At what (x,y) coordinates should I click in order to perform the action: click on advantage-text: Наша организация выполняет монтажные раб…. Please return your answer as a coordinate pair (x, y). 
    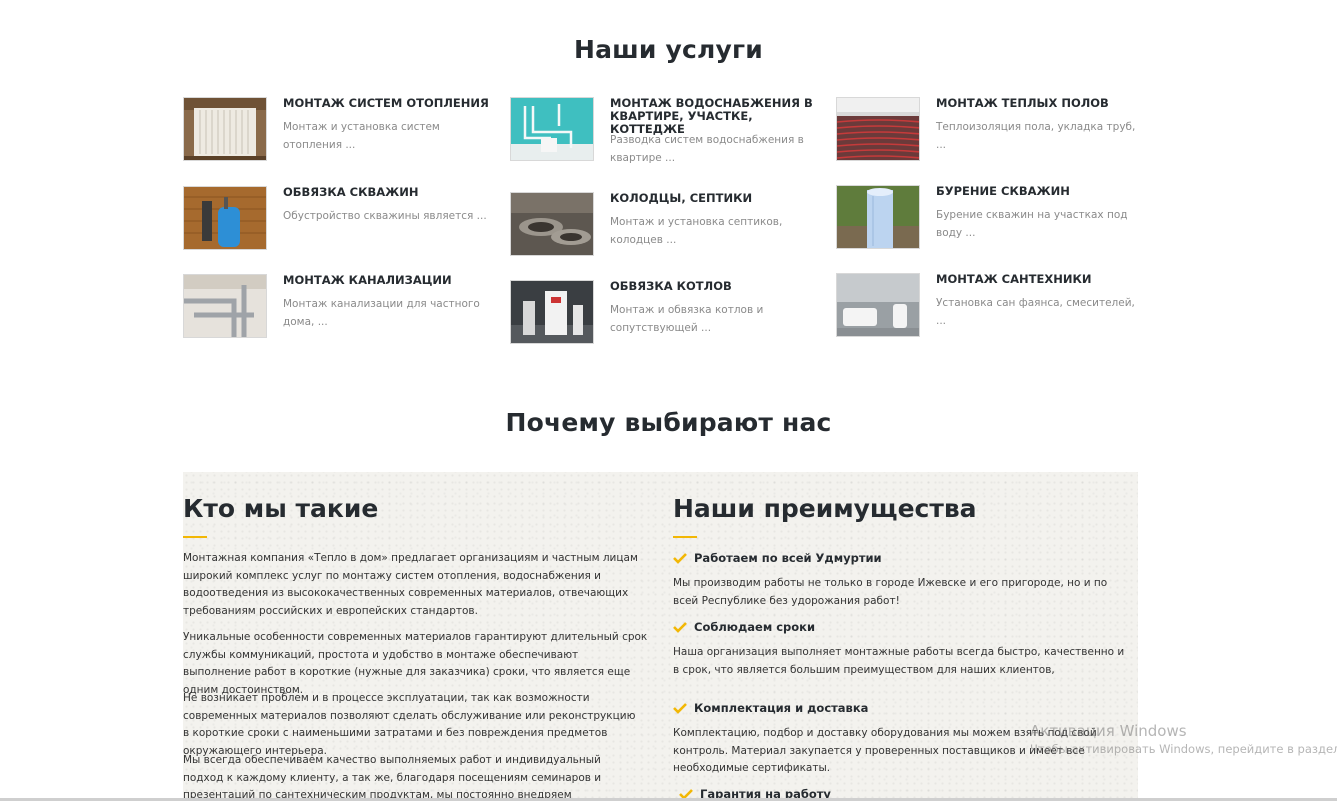
    Looking at the image, I should click on (899, 661).